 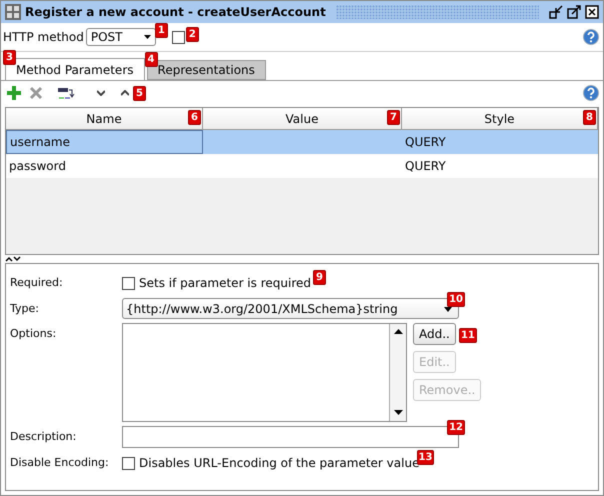 What do you see at coordinates (456, 427) in the screenshot?
I see `annotation-badge: 12` at bounding box center [456, 427].